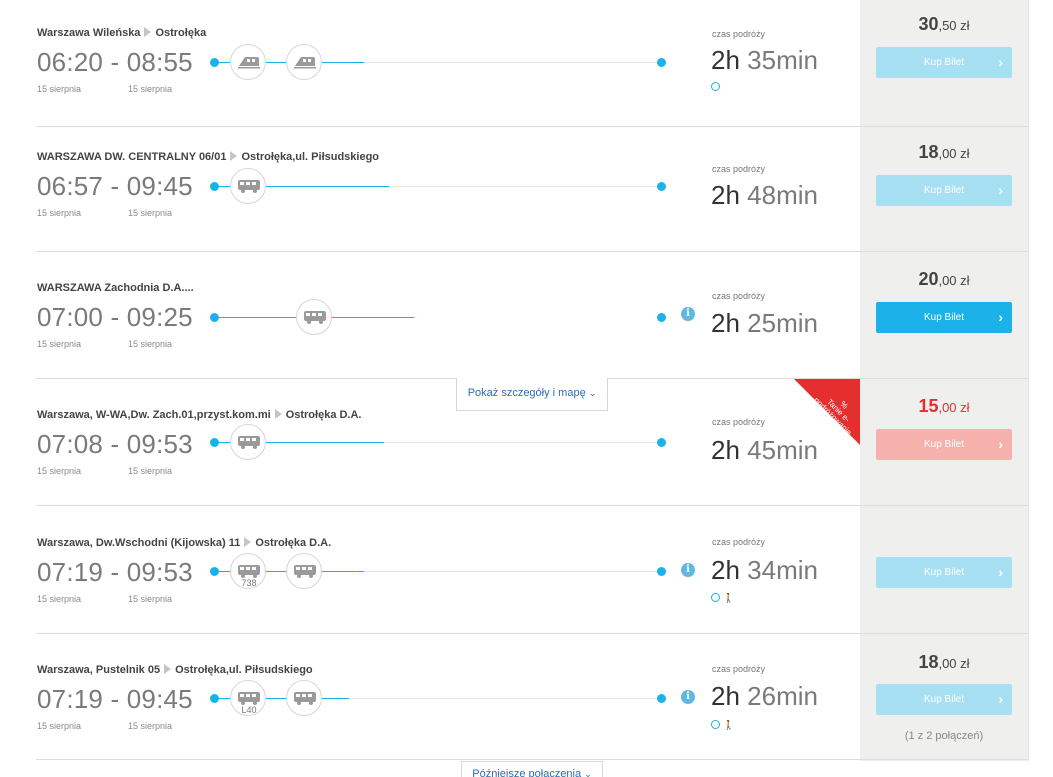 This screenshot has width=1053, height=777. What do you see at coordinates (214, 62) in the screenshot?
I see `start-dot` at bounding box center [214, 62].